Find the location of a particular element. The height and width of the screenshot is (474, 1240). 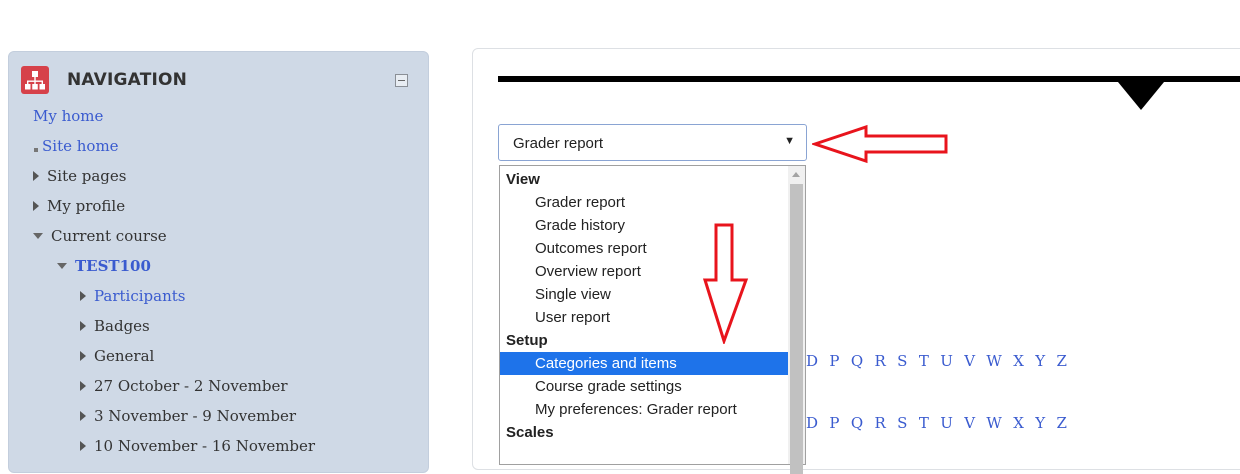

nav-item: TEST100 is located at coordinates (104, 266).